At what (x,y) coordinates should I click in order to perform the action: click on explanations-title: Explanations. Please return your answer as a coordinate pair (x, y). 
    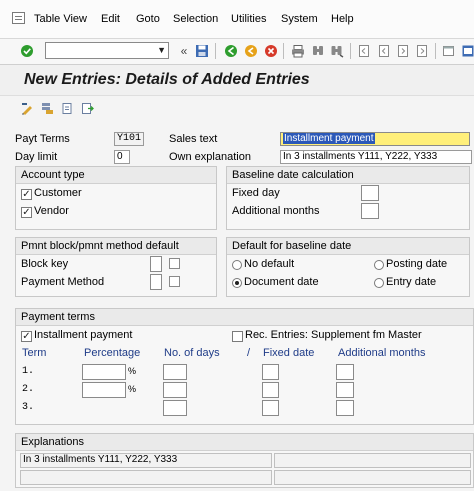
    Looking at the image, I should click on (52, 442).